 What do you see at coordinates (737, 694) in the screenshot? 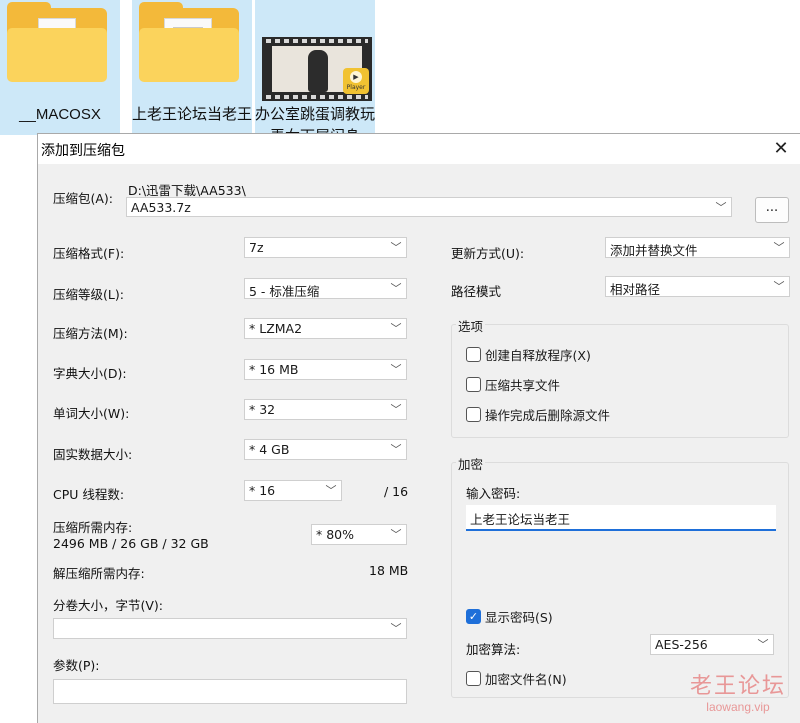
I see `watermark-logo: 老王论坛 laowang.vip` at bounding box center [737, 694].